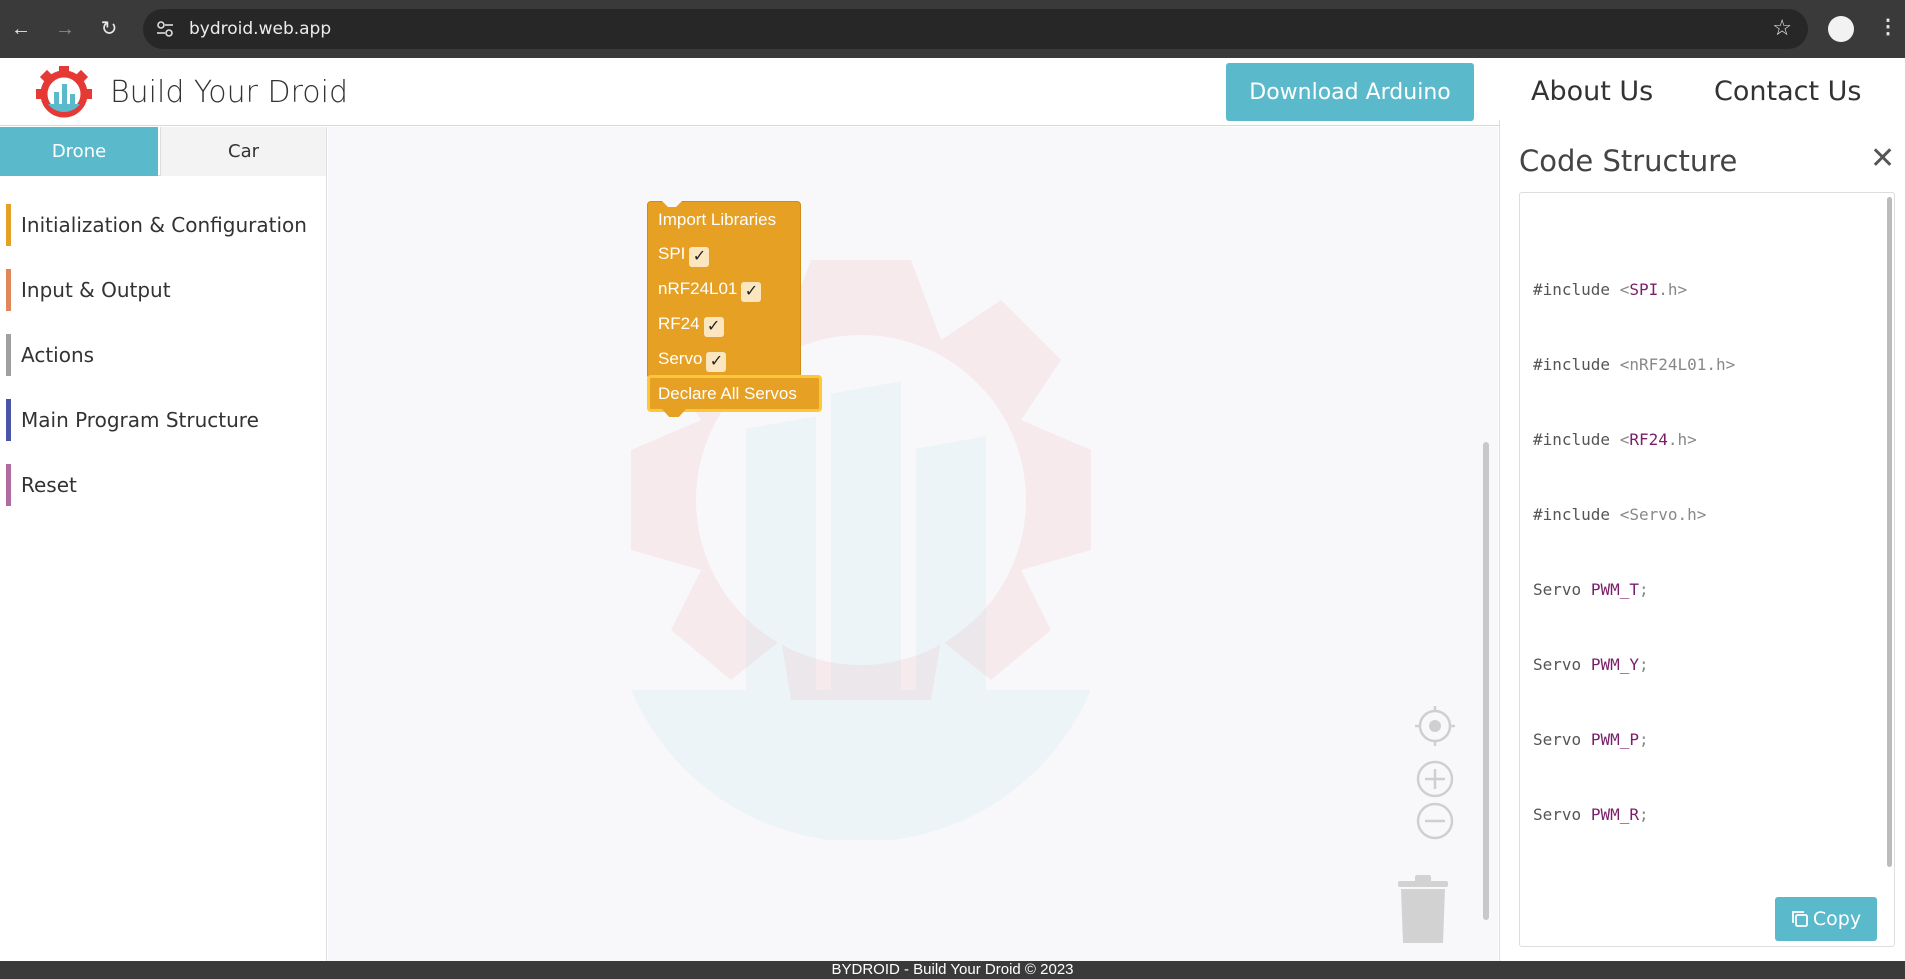 This screenshot has width=1905, height=979. I want to click on address-bar: bydroid.web.app ☆, so click(975, 29).